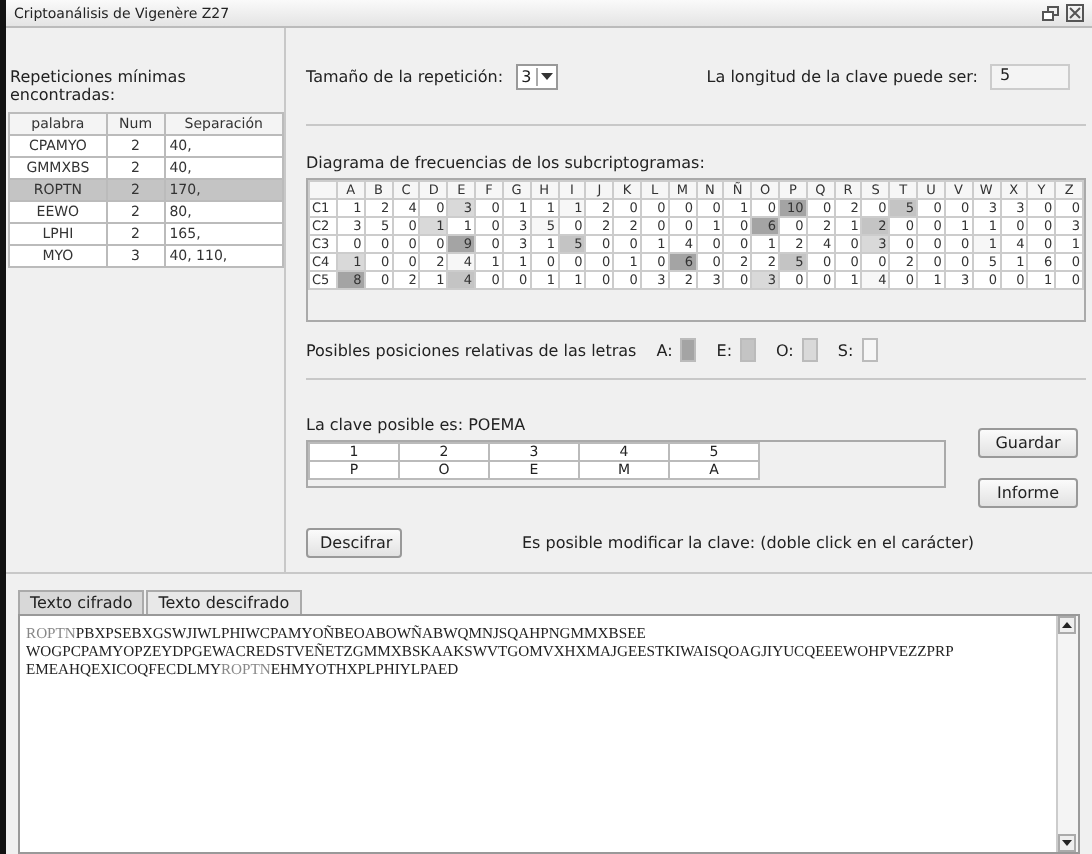 The height and width of the screenshot is (854, 1092). What do you see at coordinates (506, 163) in the screenshot?
I see `frequency-label: Diagrama de frecuencias de los subcriptogramas:` at bounding box center [506, 163].